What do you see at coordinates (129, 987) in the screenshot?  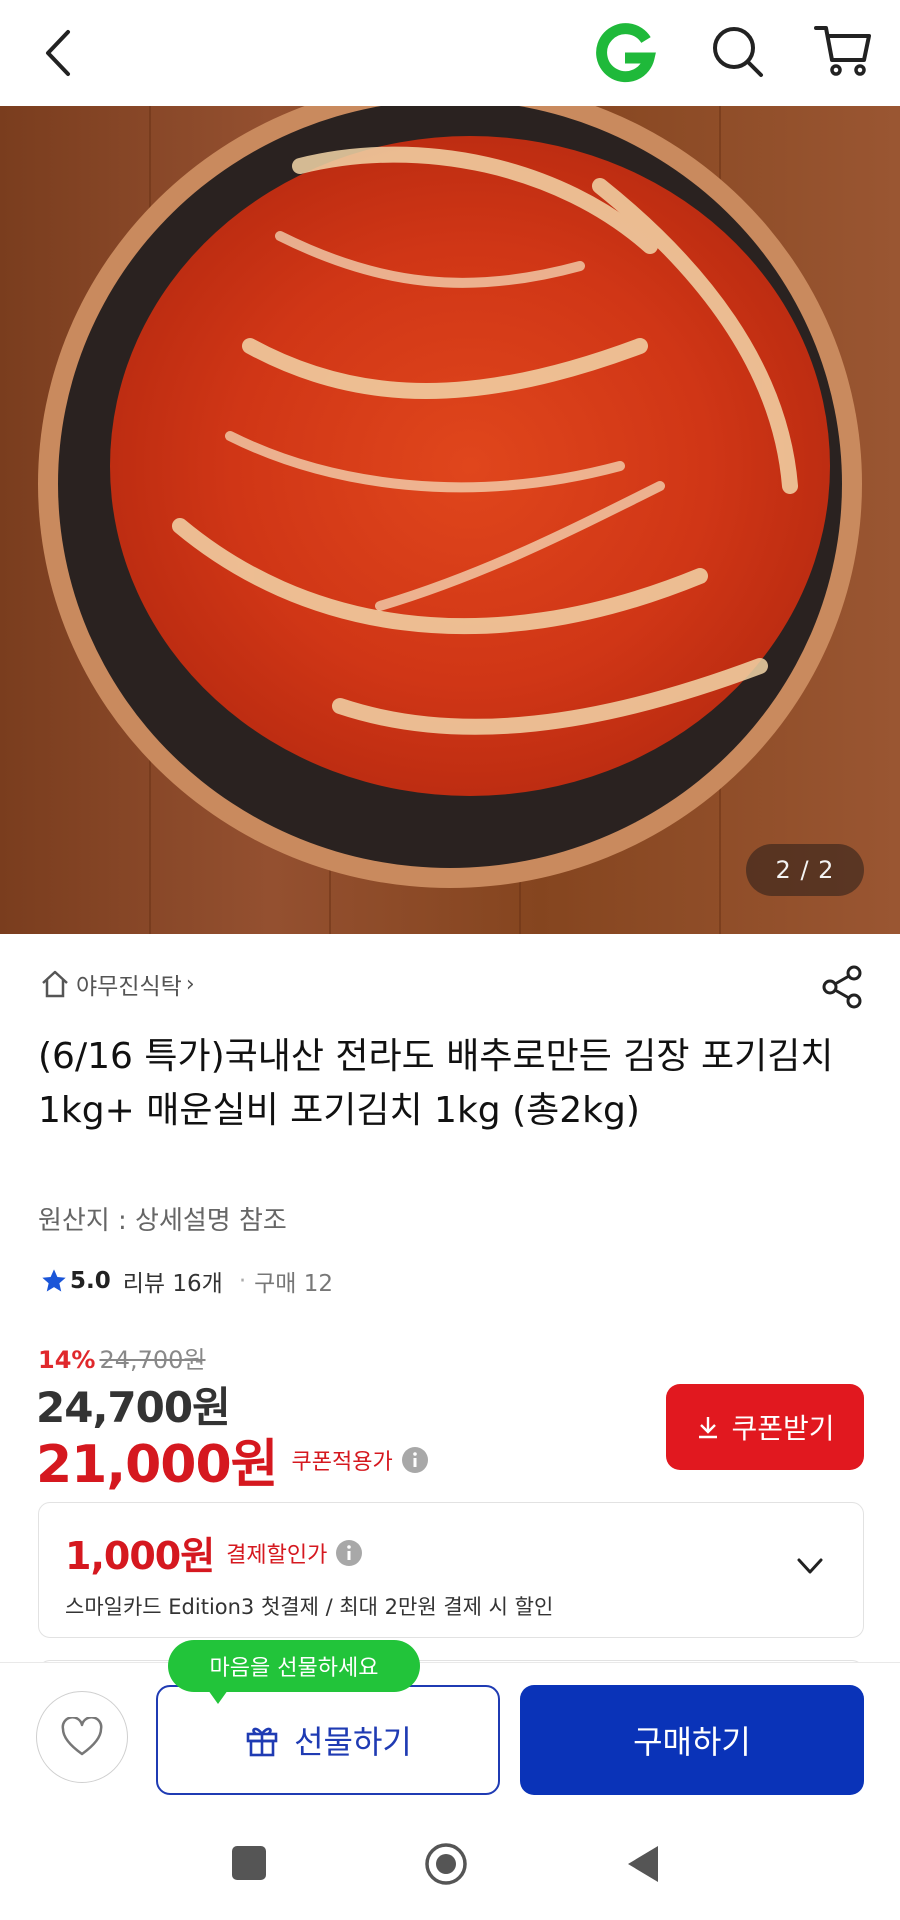 I see `store-name: 야무진식탁` at bounding box center [129, 987].